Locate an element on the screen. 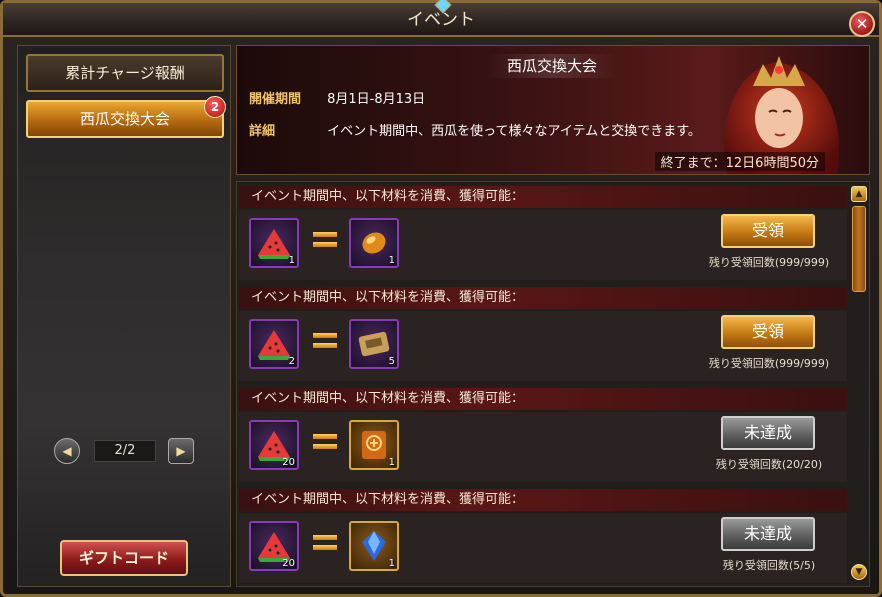 The height and width of the screenshot is (597, 882). exchange-body: 20 1 未達成 残り受領回数(20/20) is located at coordinates (543, 447).